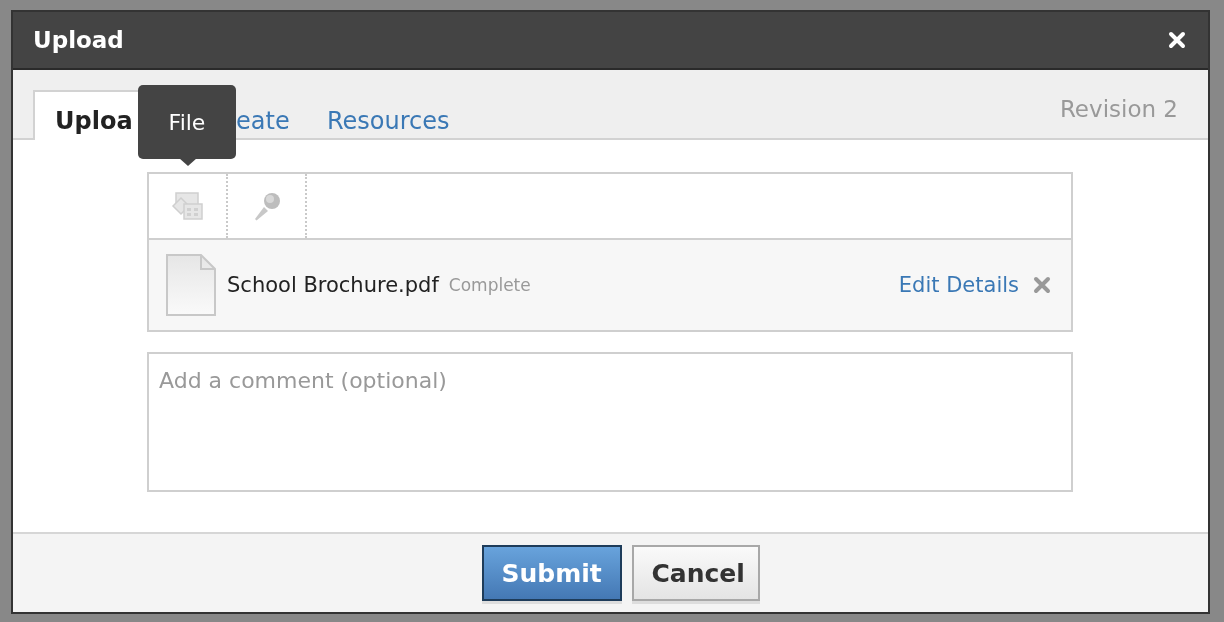  What do you see at coordinates (958, 285) in the screenshot?
I see `edit-details-link: Edit Details` at bounding box center [958, 285].